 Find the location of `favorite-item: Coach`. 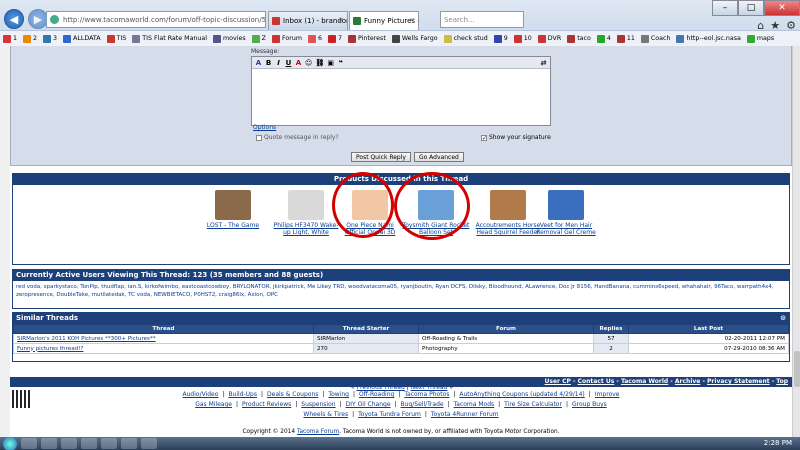

favorite-item: Coach is located at coordinates (655, 38).